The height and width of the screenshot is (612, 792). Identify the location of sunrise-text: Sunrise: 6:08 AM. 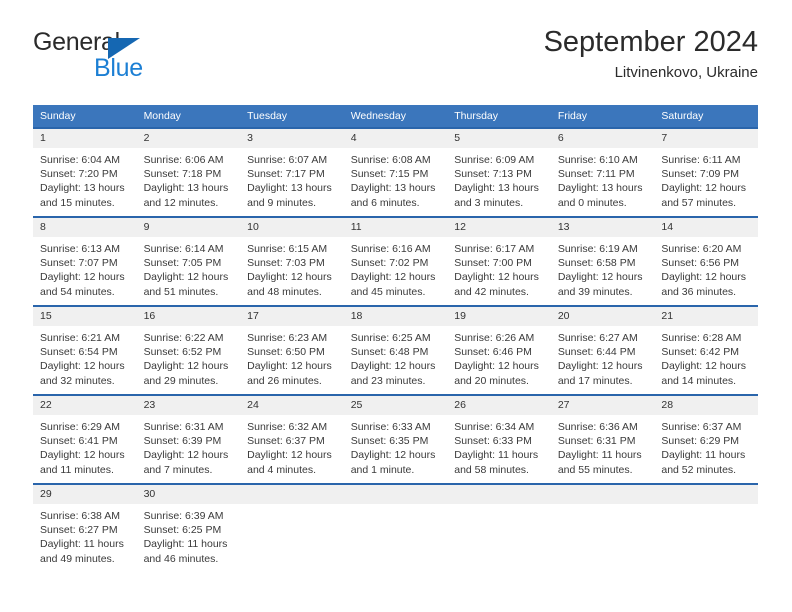
(390, 160).